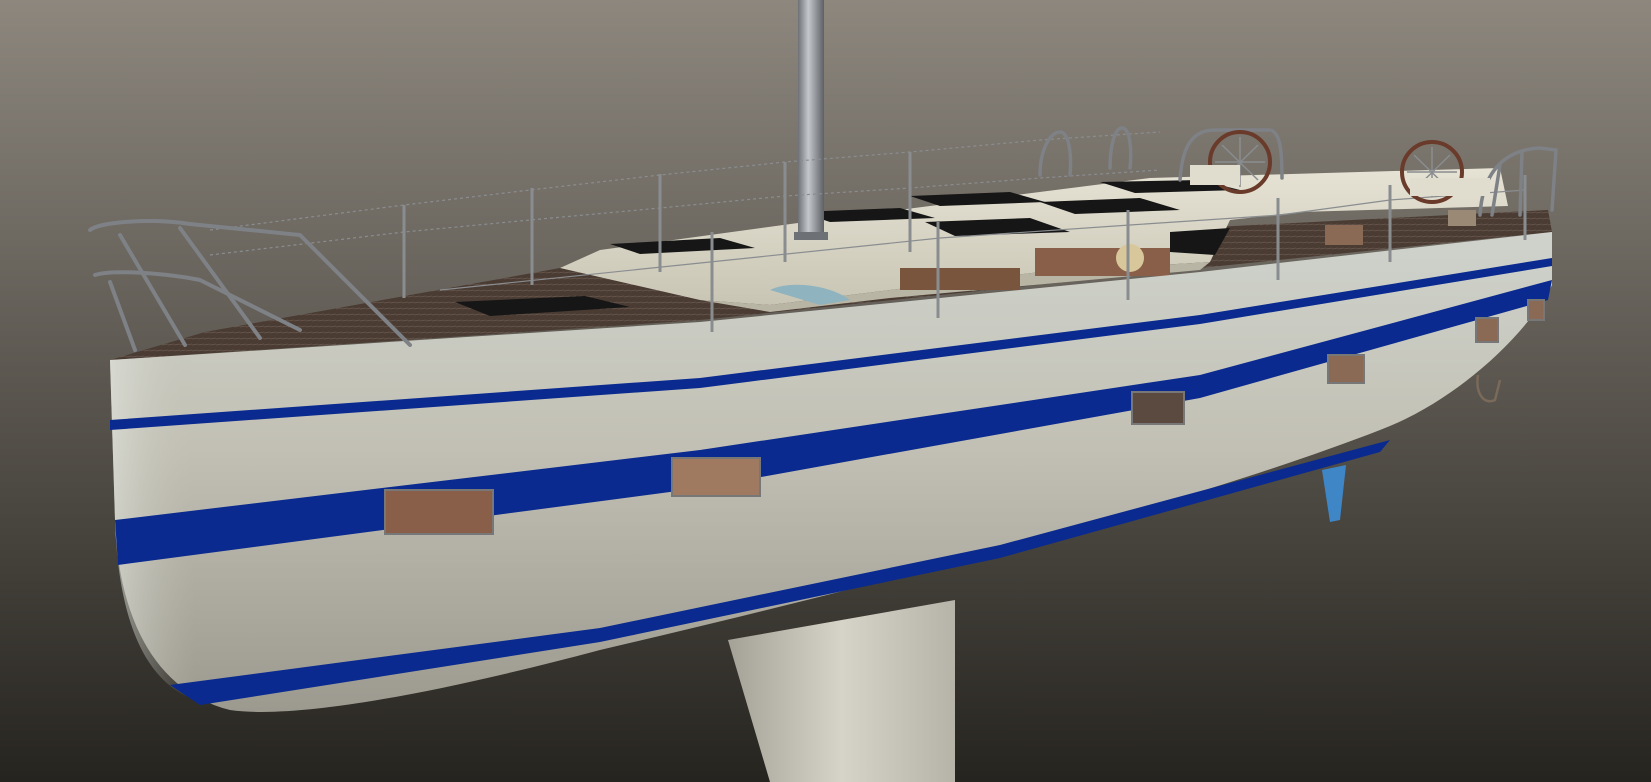  What do you see at coordinates (811, 120) in the screenshot?
I see `mast` at bounding box center [811, 120].